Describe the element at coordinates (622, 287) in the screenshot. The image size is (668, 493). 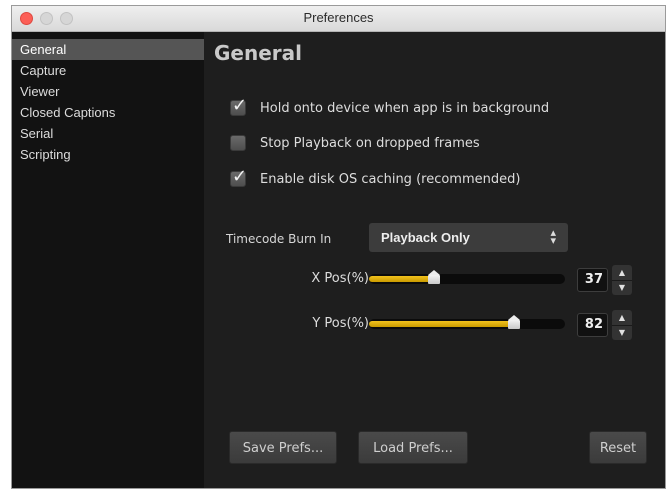
I see `x-pos-decrement-icon: ▼` at that location.